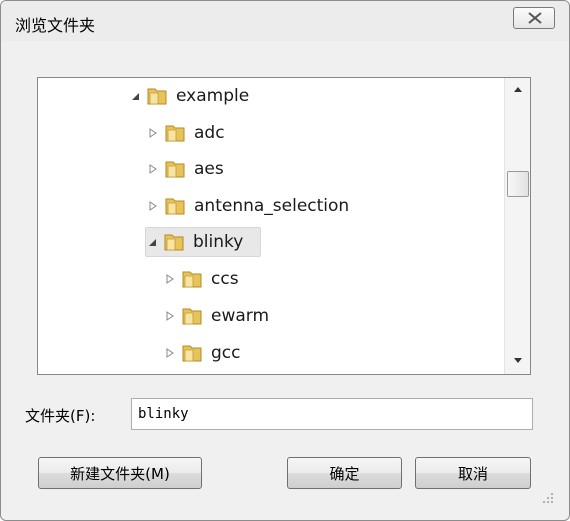  I want to click on tree-node-blinky: blinky, so click(203, 242).